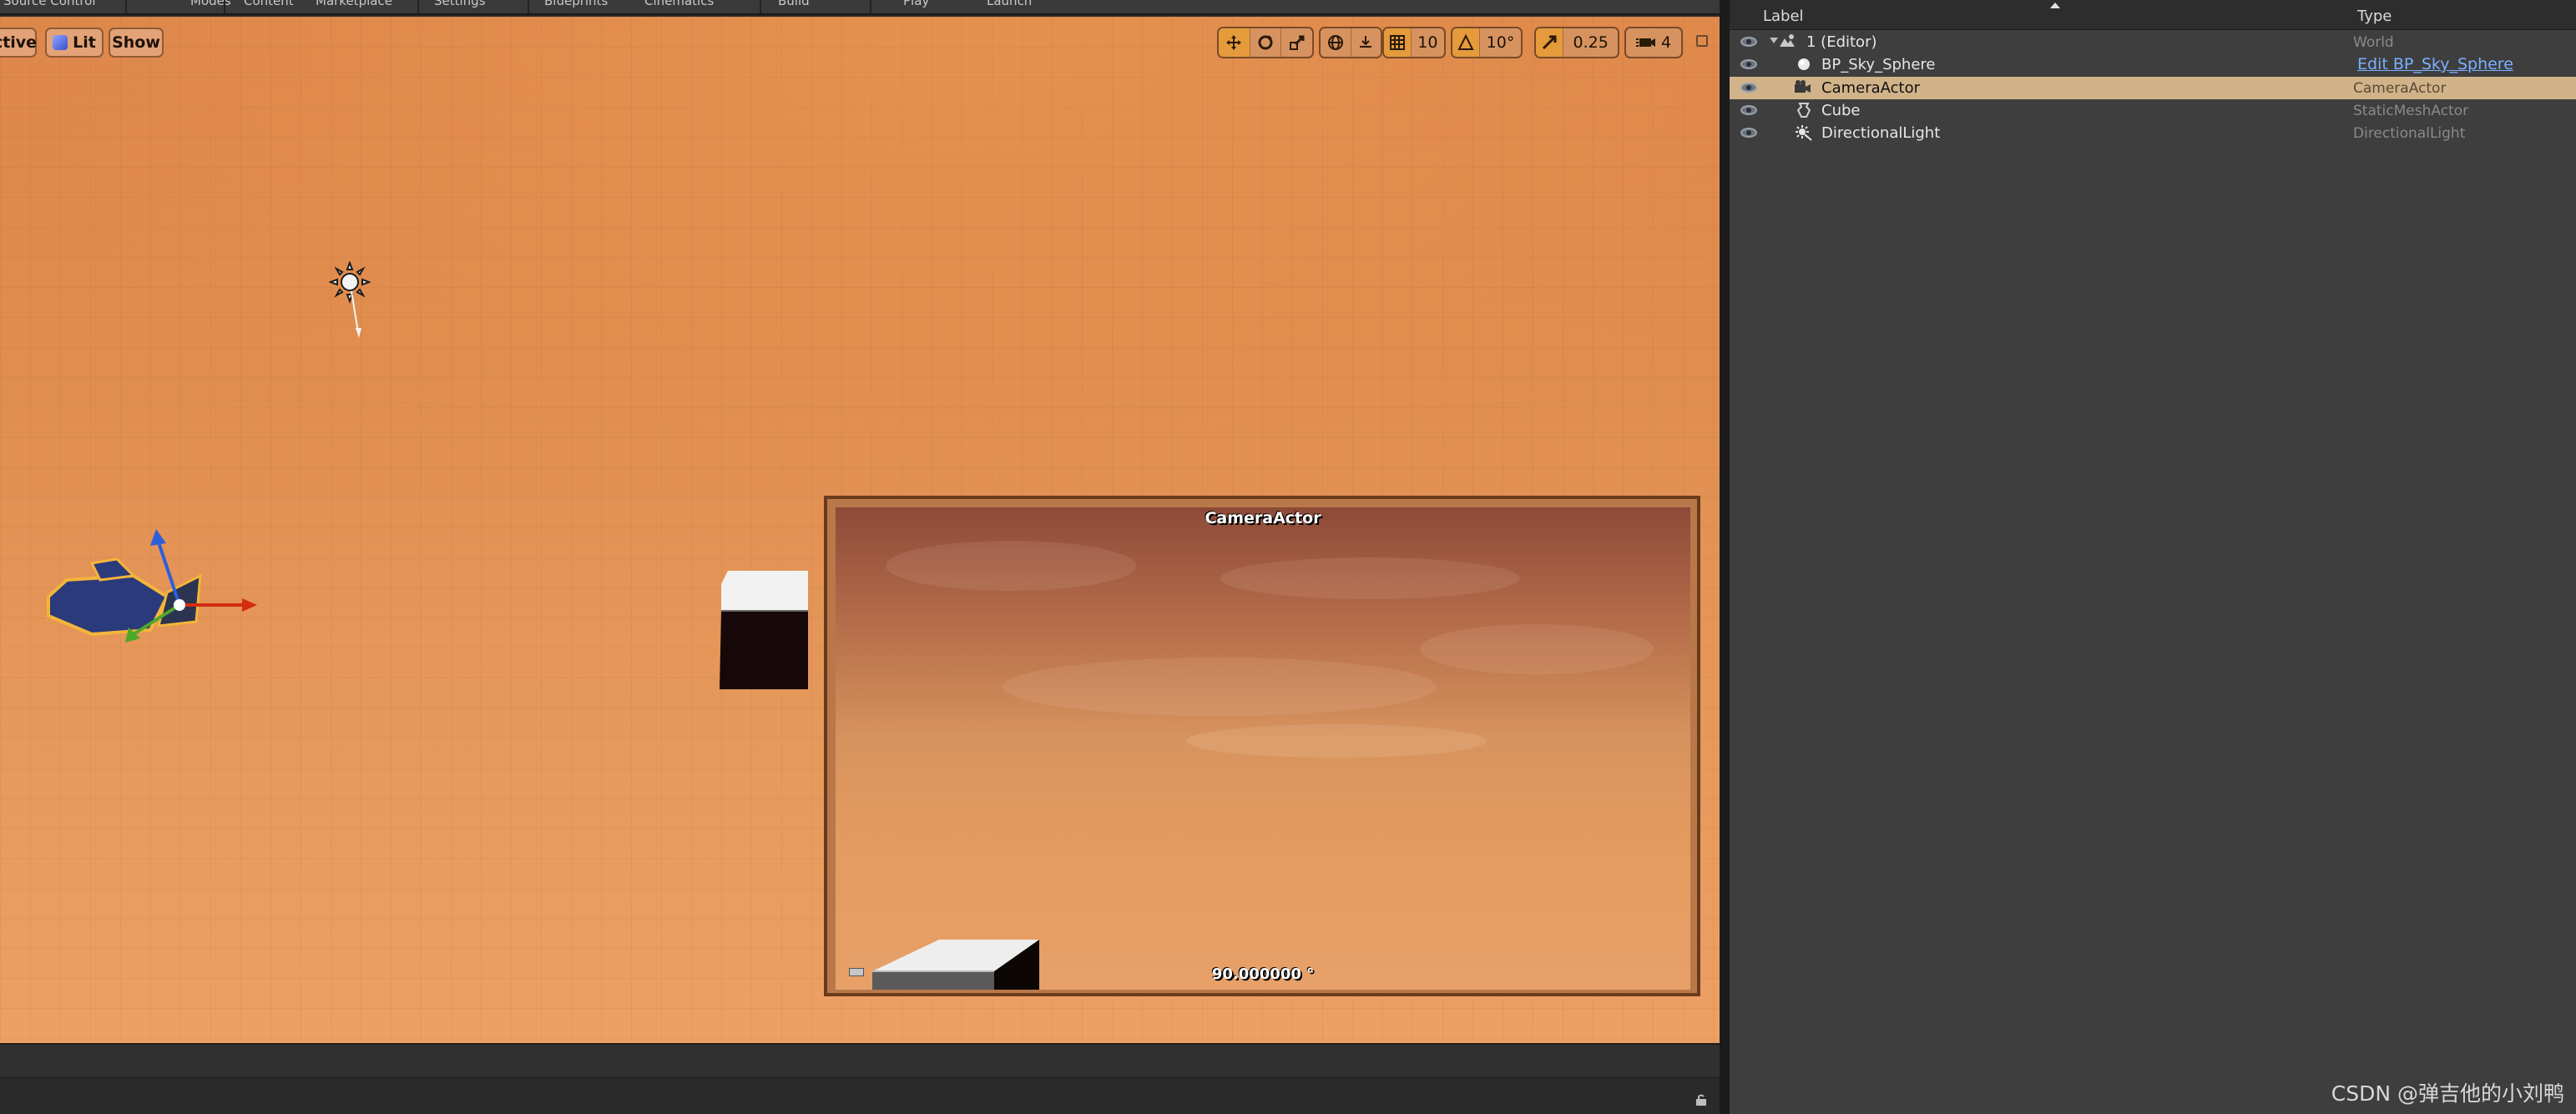  I want to click on outliner-row-bp-sky-sphere: BP_Sky_Sphere Edit BP_Sky_Sphere, so click(2153, 64).